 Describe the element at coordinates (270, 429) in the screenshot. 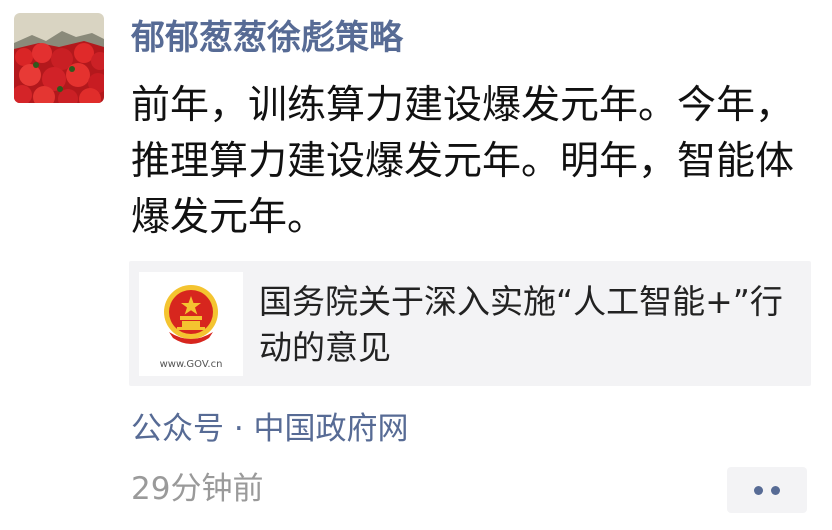

I see `source-link: 公众号 · 中国政府网` at that location.